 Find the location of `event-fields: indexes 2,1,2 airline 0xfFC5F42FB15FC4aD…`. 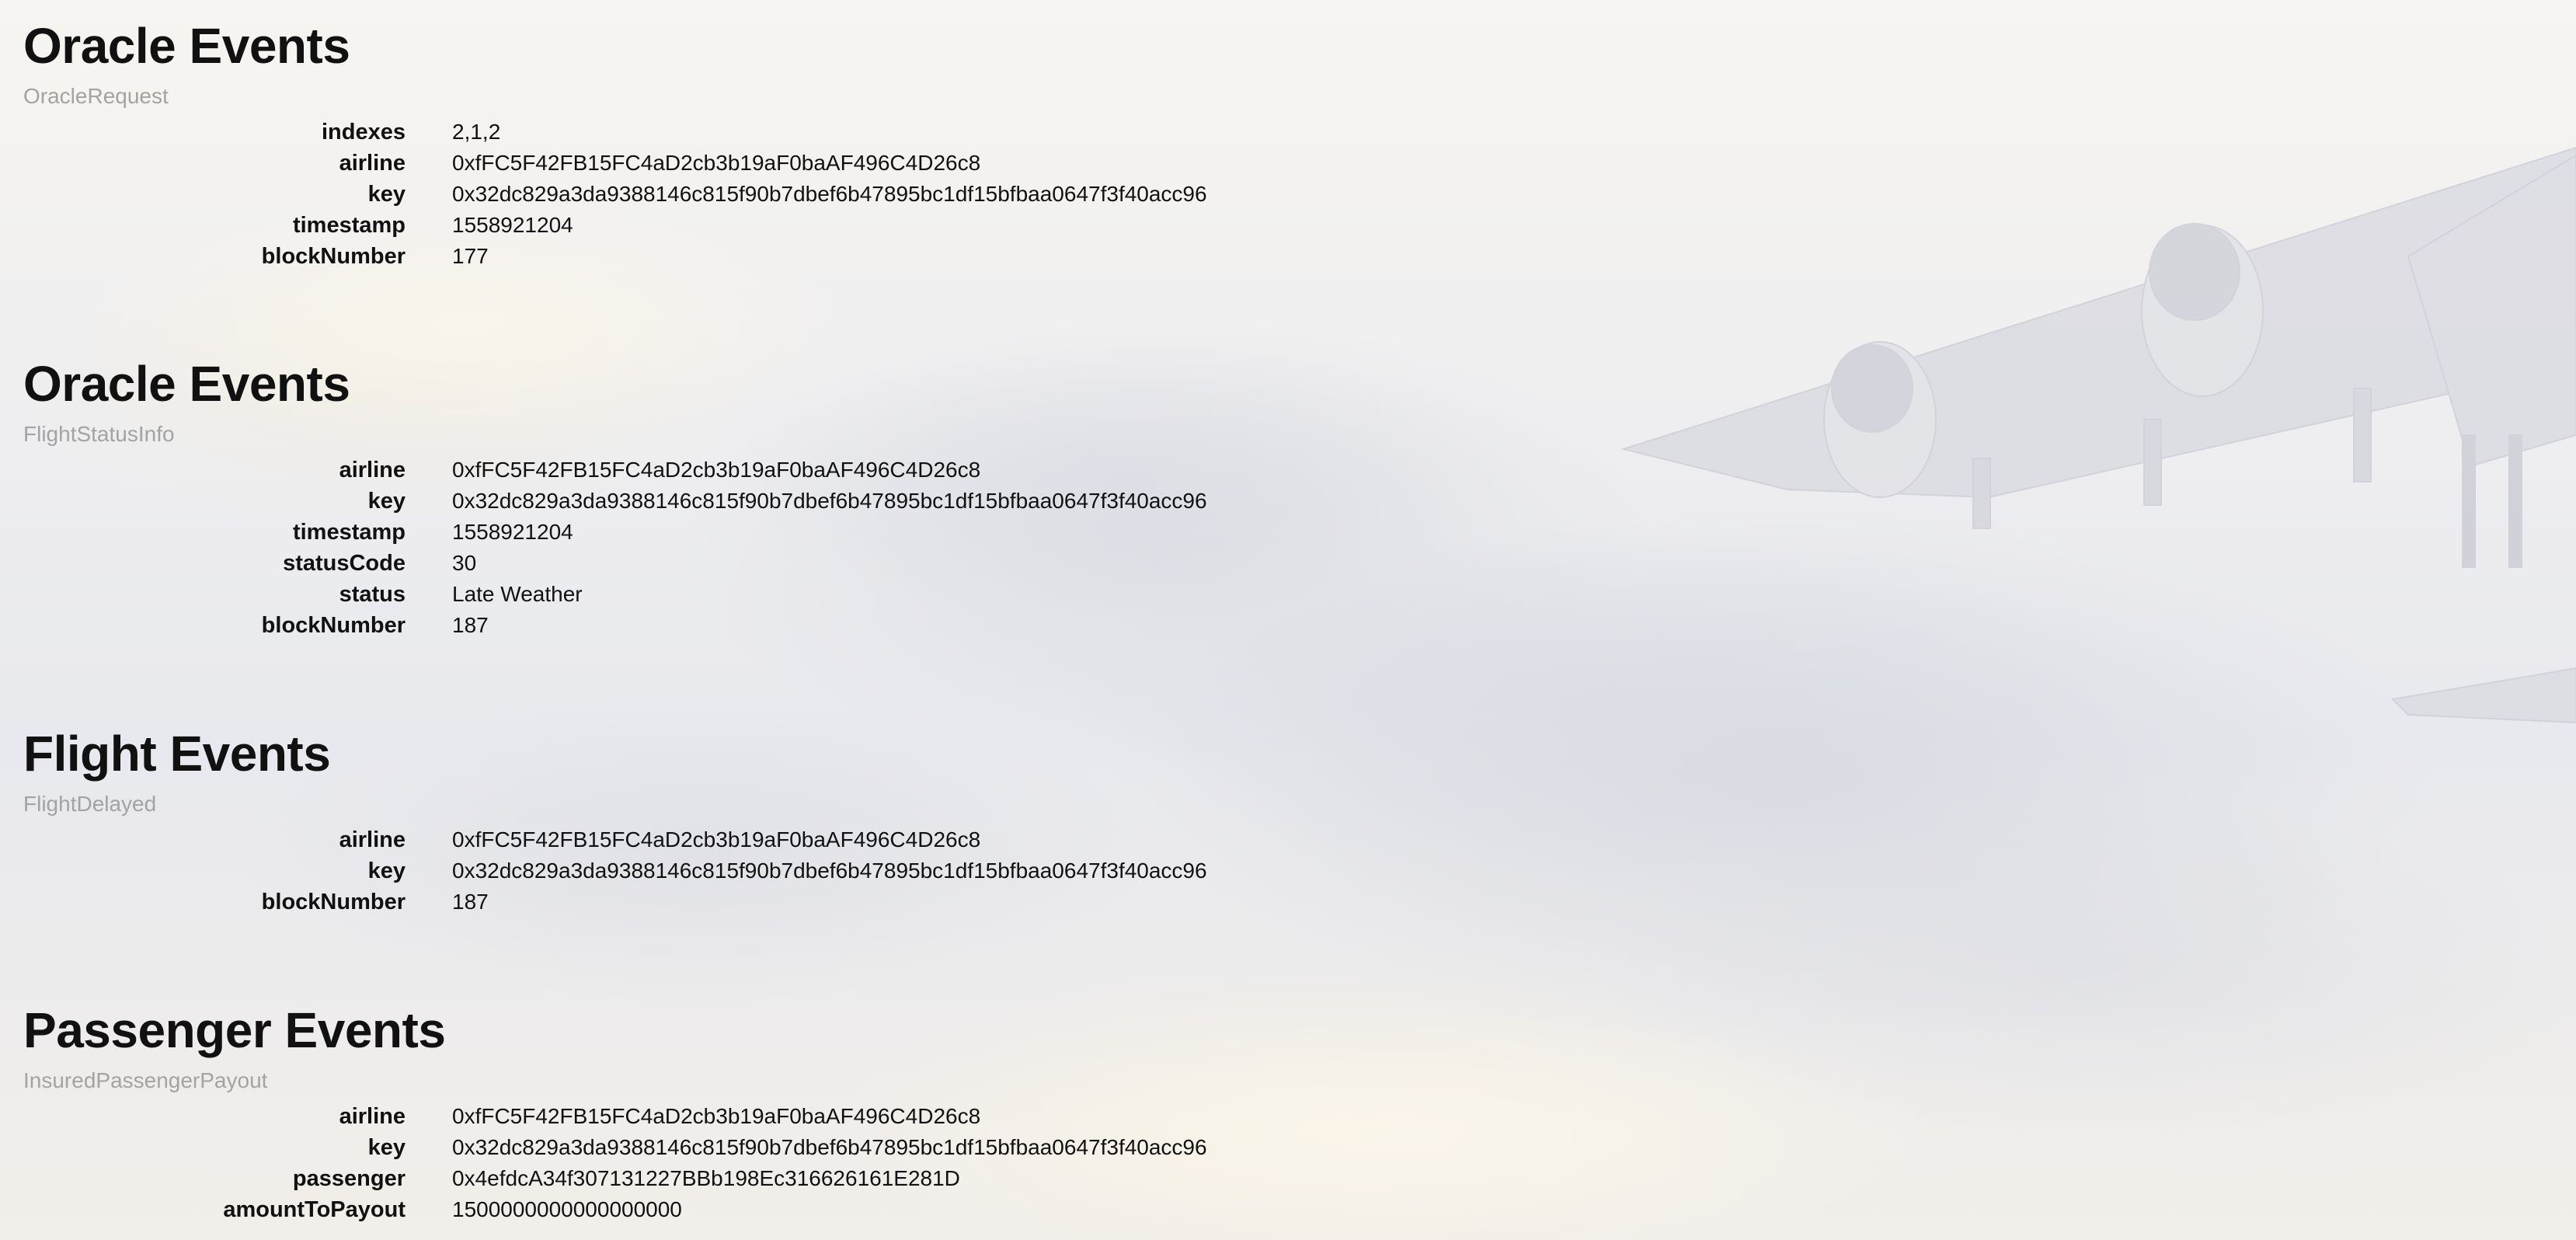

event-fields: indexes 2,1,2 airline 0xfFC5F42FB15FC4aD… is located at coordinates (683, 194).